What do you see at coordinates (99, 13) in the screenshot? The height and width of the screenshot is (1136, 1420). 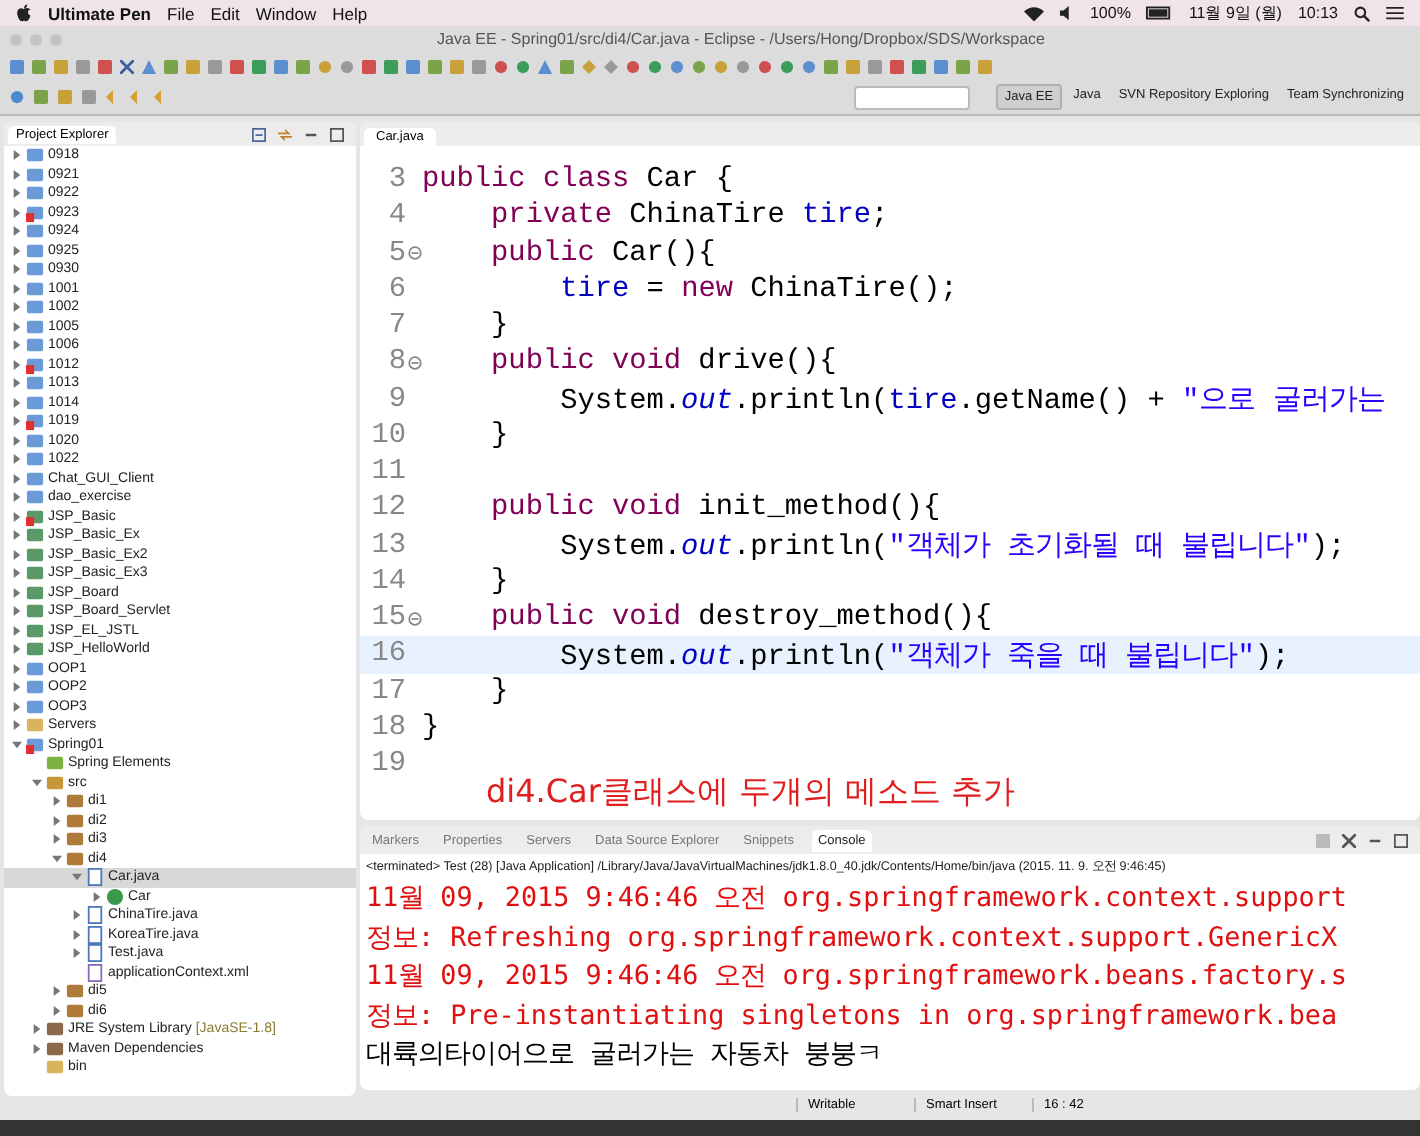 I see `app-menu: Ultimate Pen` at bounding box center [99, 13].